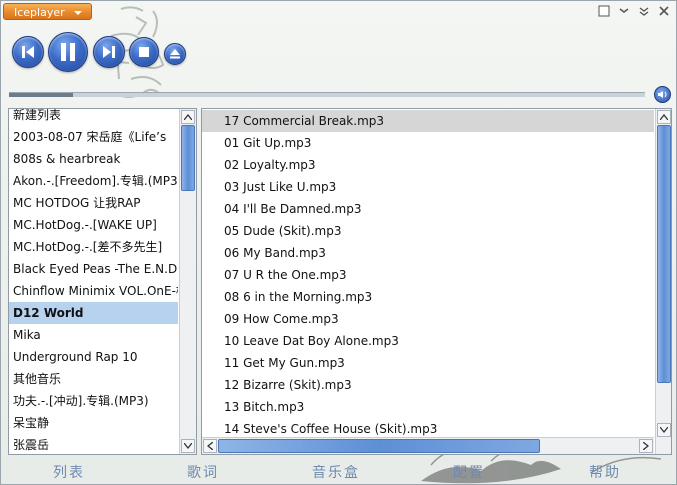 Image resolution: width=677 pixels, height=485 pixels. Describe the element at coordinates (644, 11) in the screenshot. I see `collapse-icon` at that location.